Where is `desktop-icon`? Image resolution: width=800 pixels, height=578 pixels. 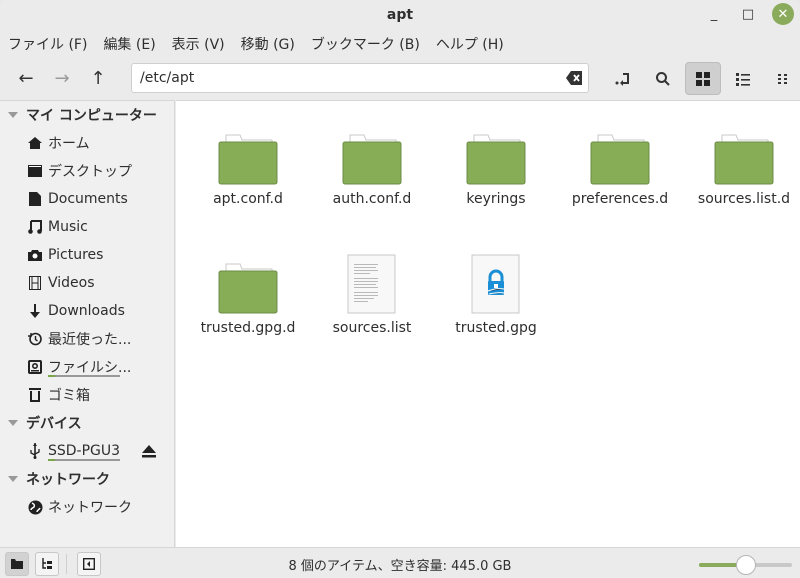
desktop-icon is located at coordinates (35, 171).